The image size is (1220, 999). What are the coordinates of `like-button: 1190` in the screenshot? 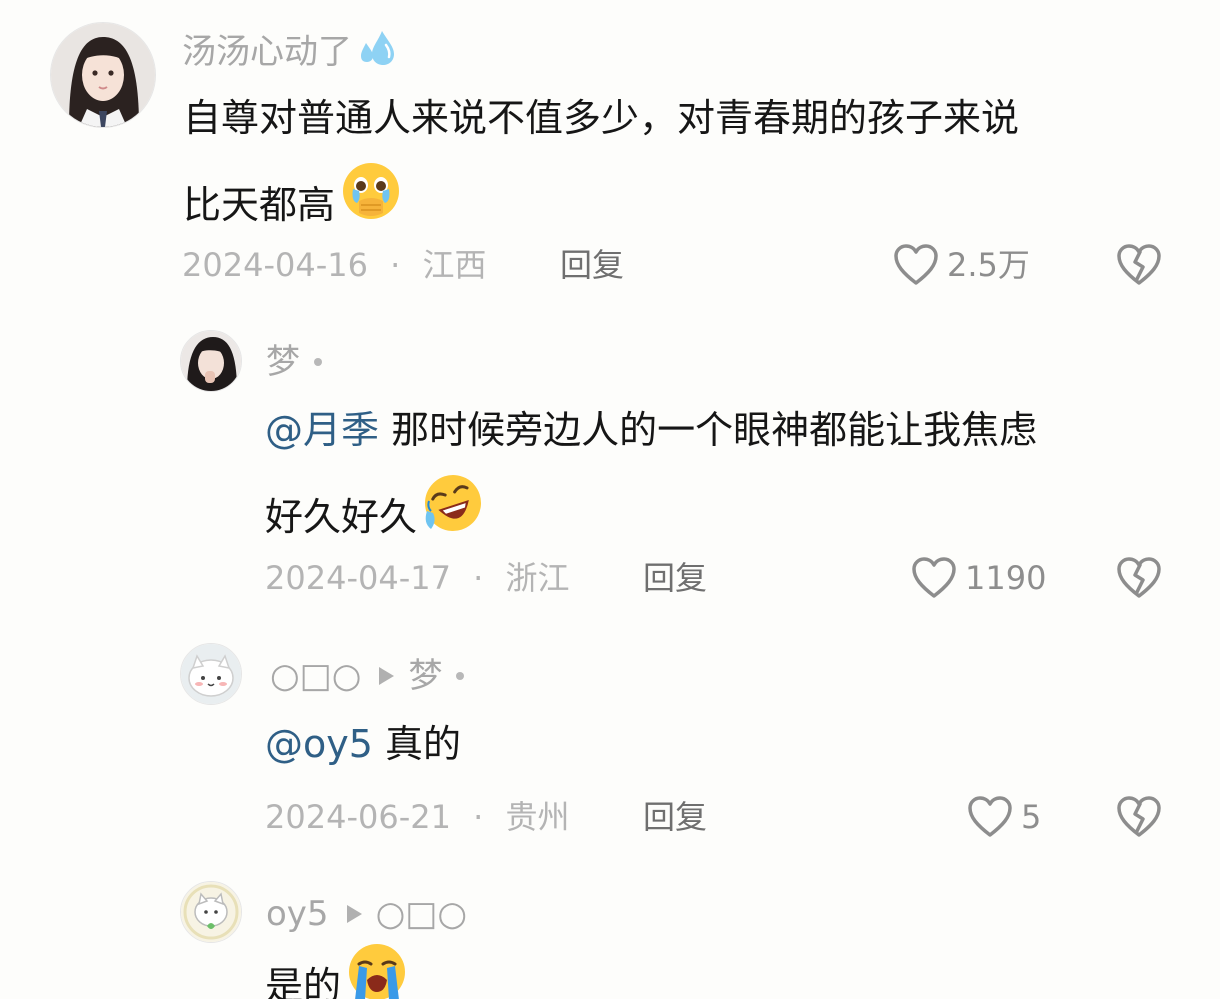 It's located at (978, 578).